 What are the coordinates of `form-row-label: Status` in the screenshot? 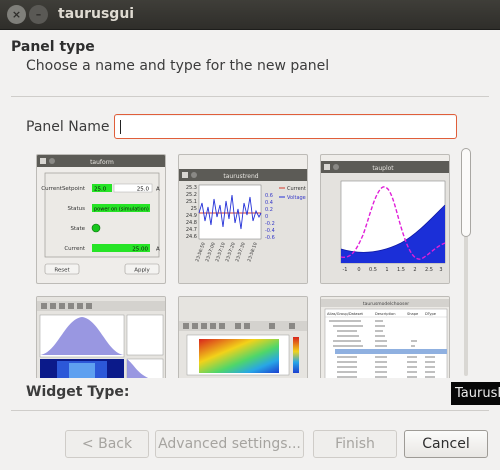 It's located at (76, 209).